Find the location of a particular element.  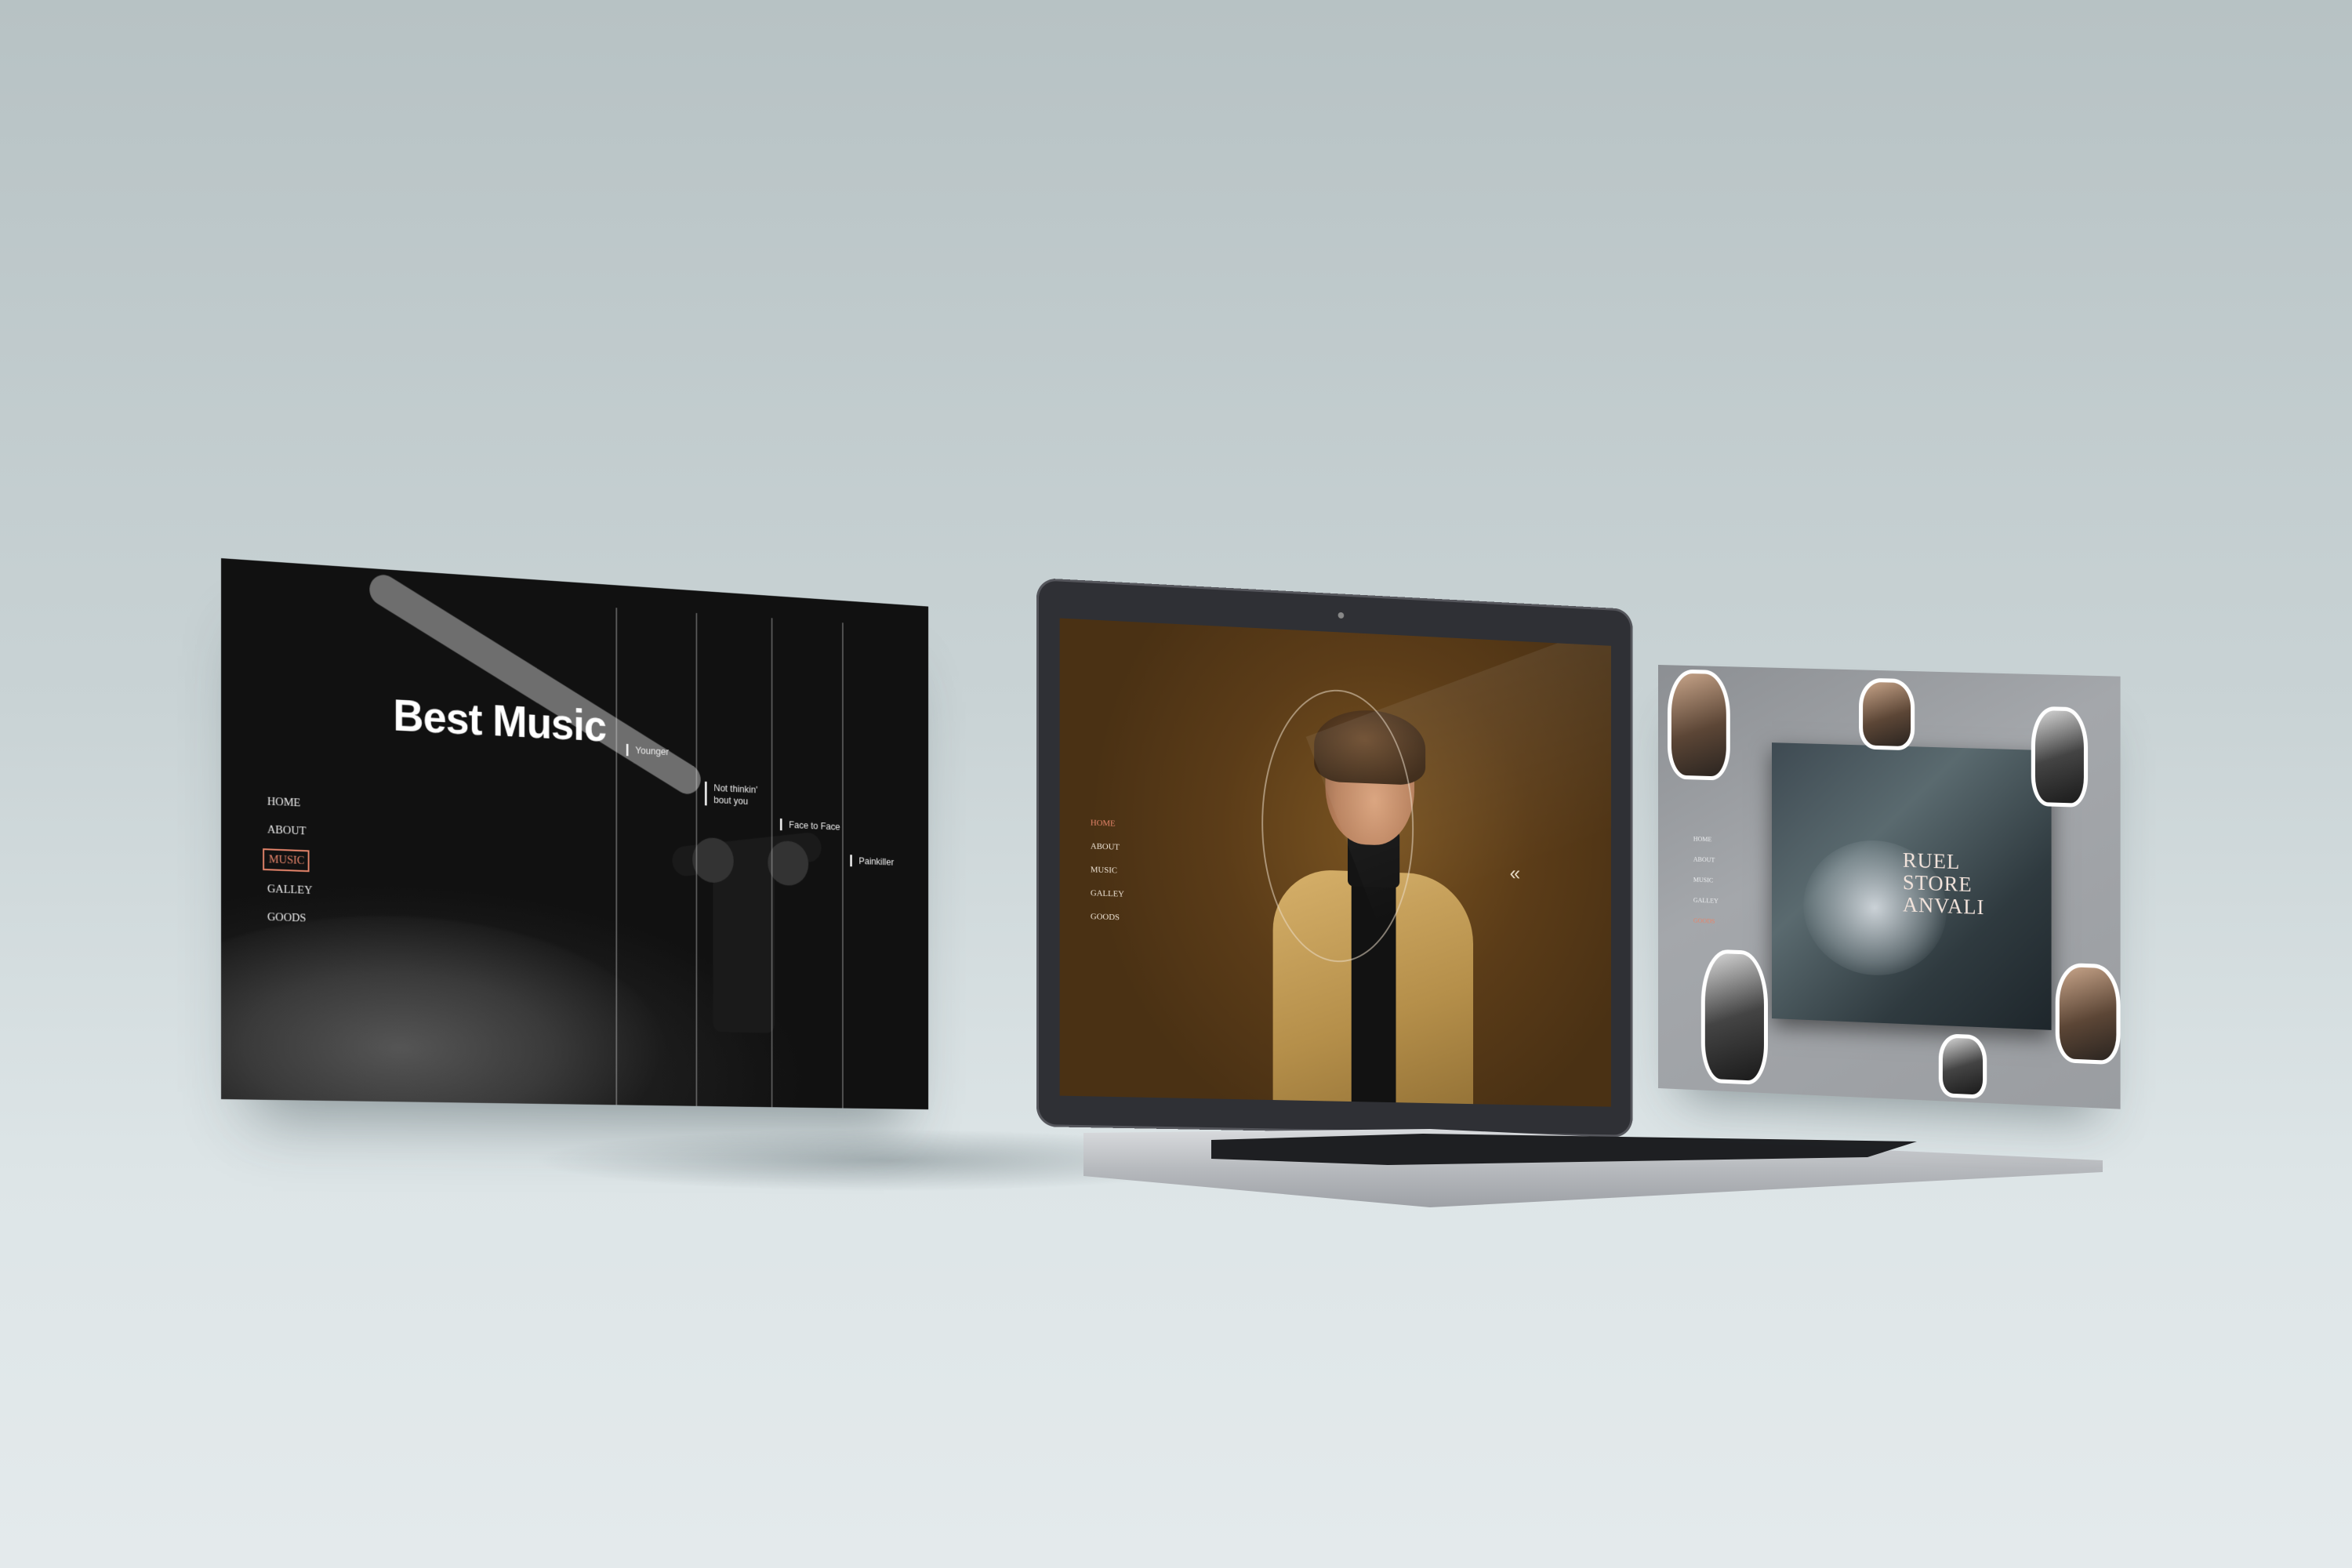

song-line-2: bout you is located at coordinates (731, 800).